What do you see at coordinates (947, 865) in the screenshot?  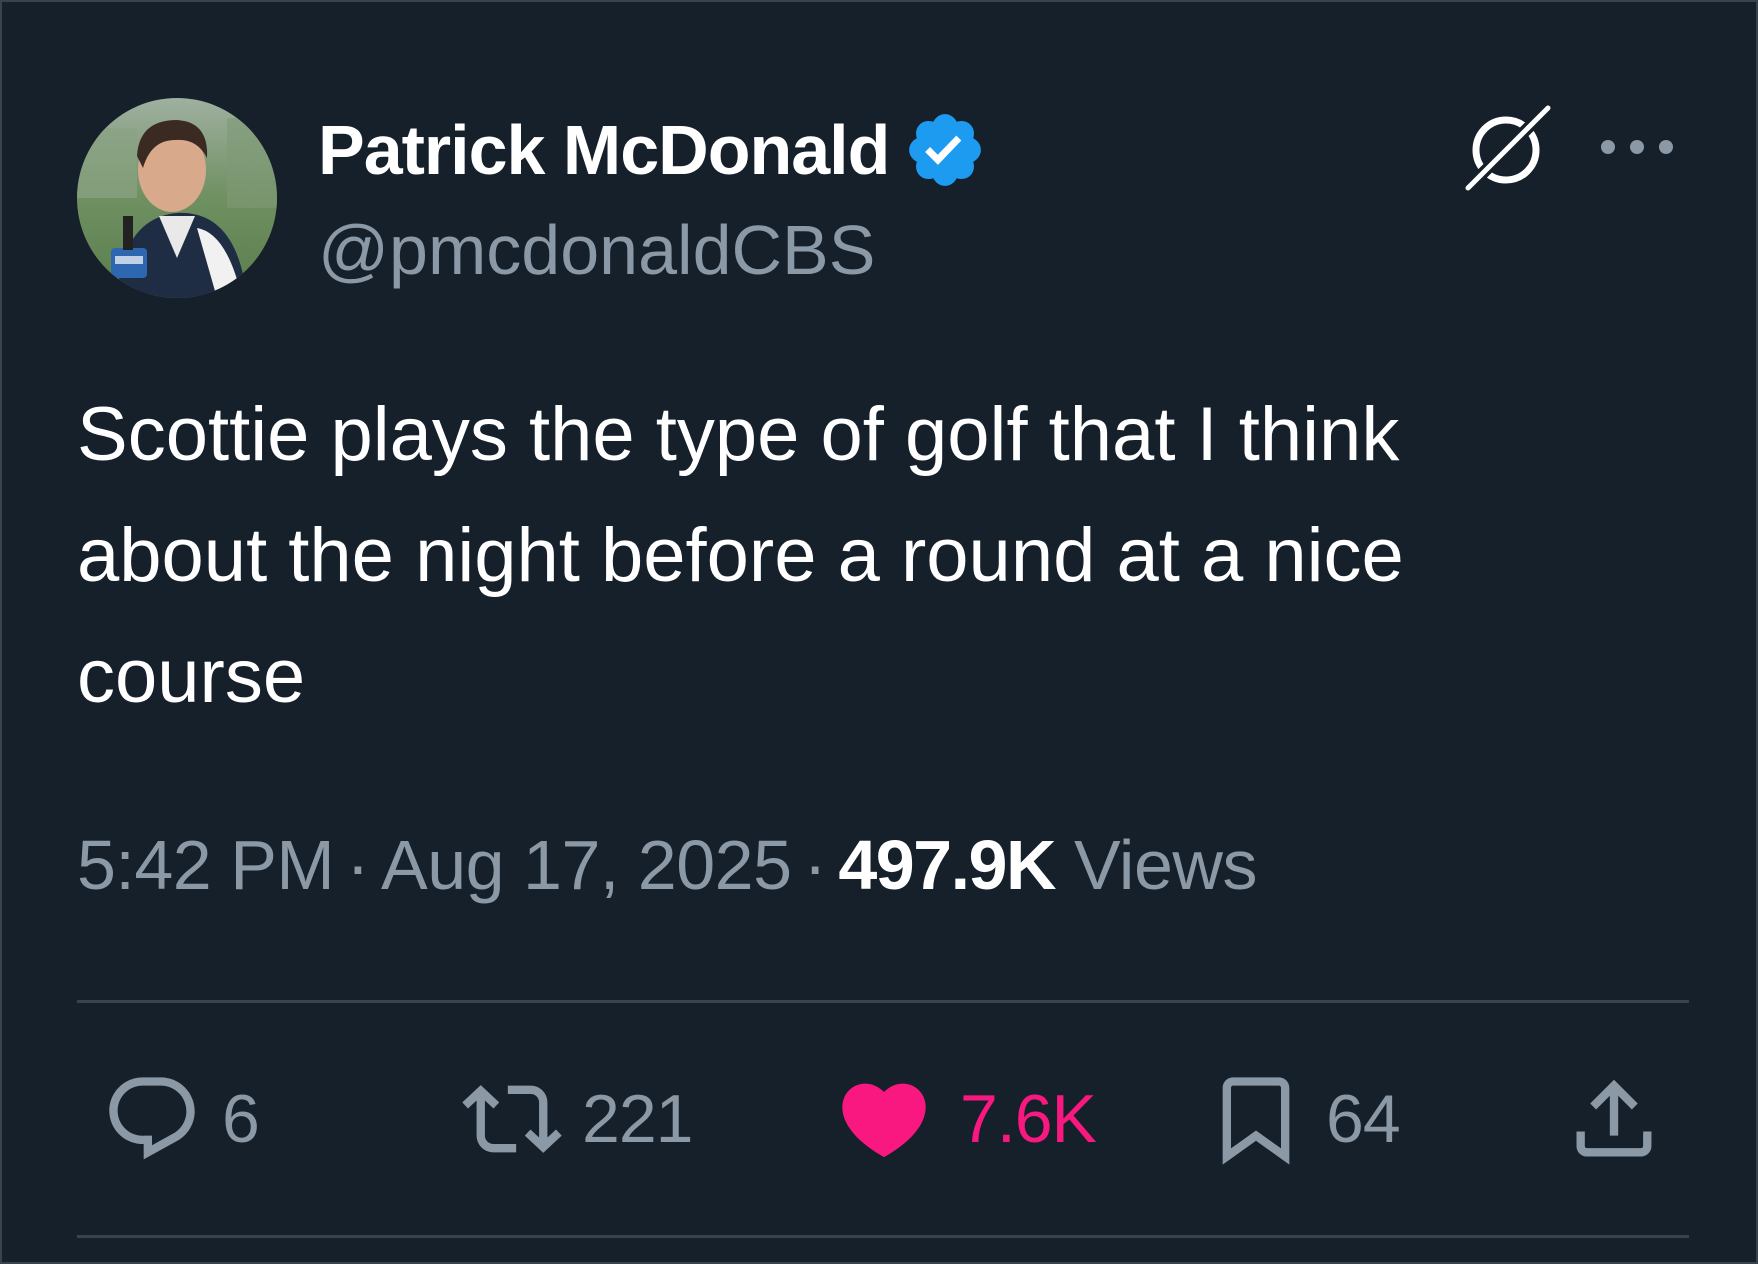 I see `views-count: 497.9K` at bounding box center [947, 865].